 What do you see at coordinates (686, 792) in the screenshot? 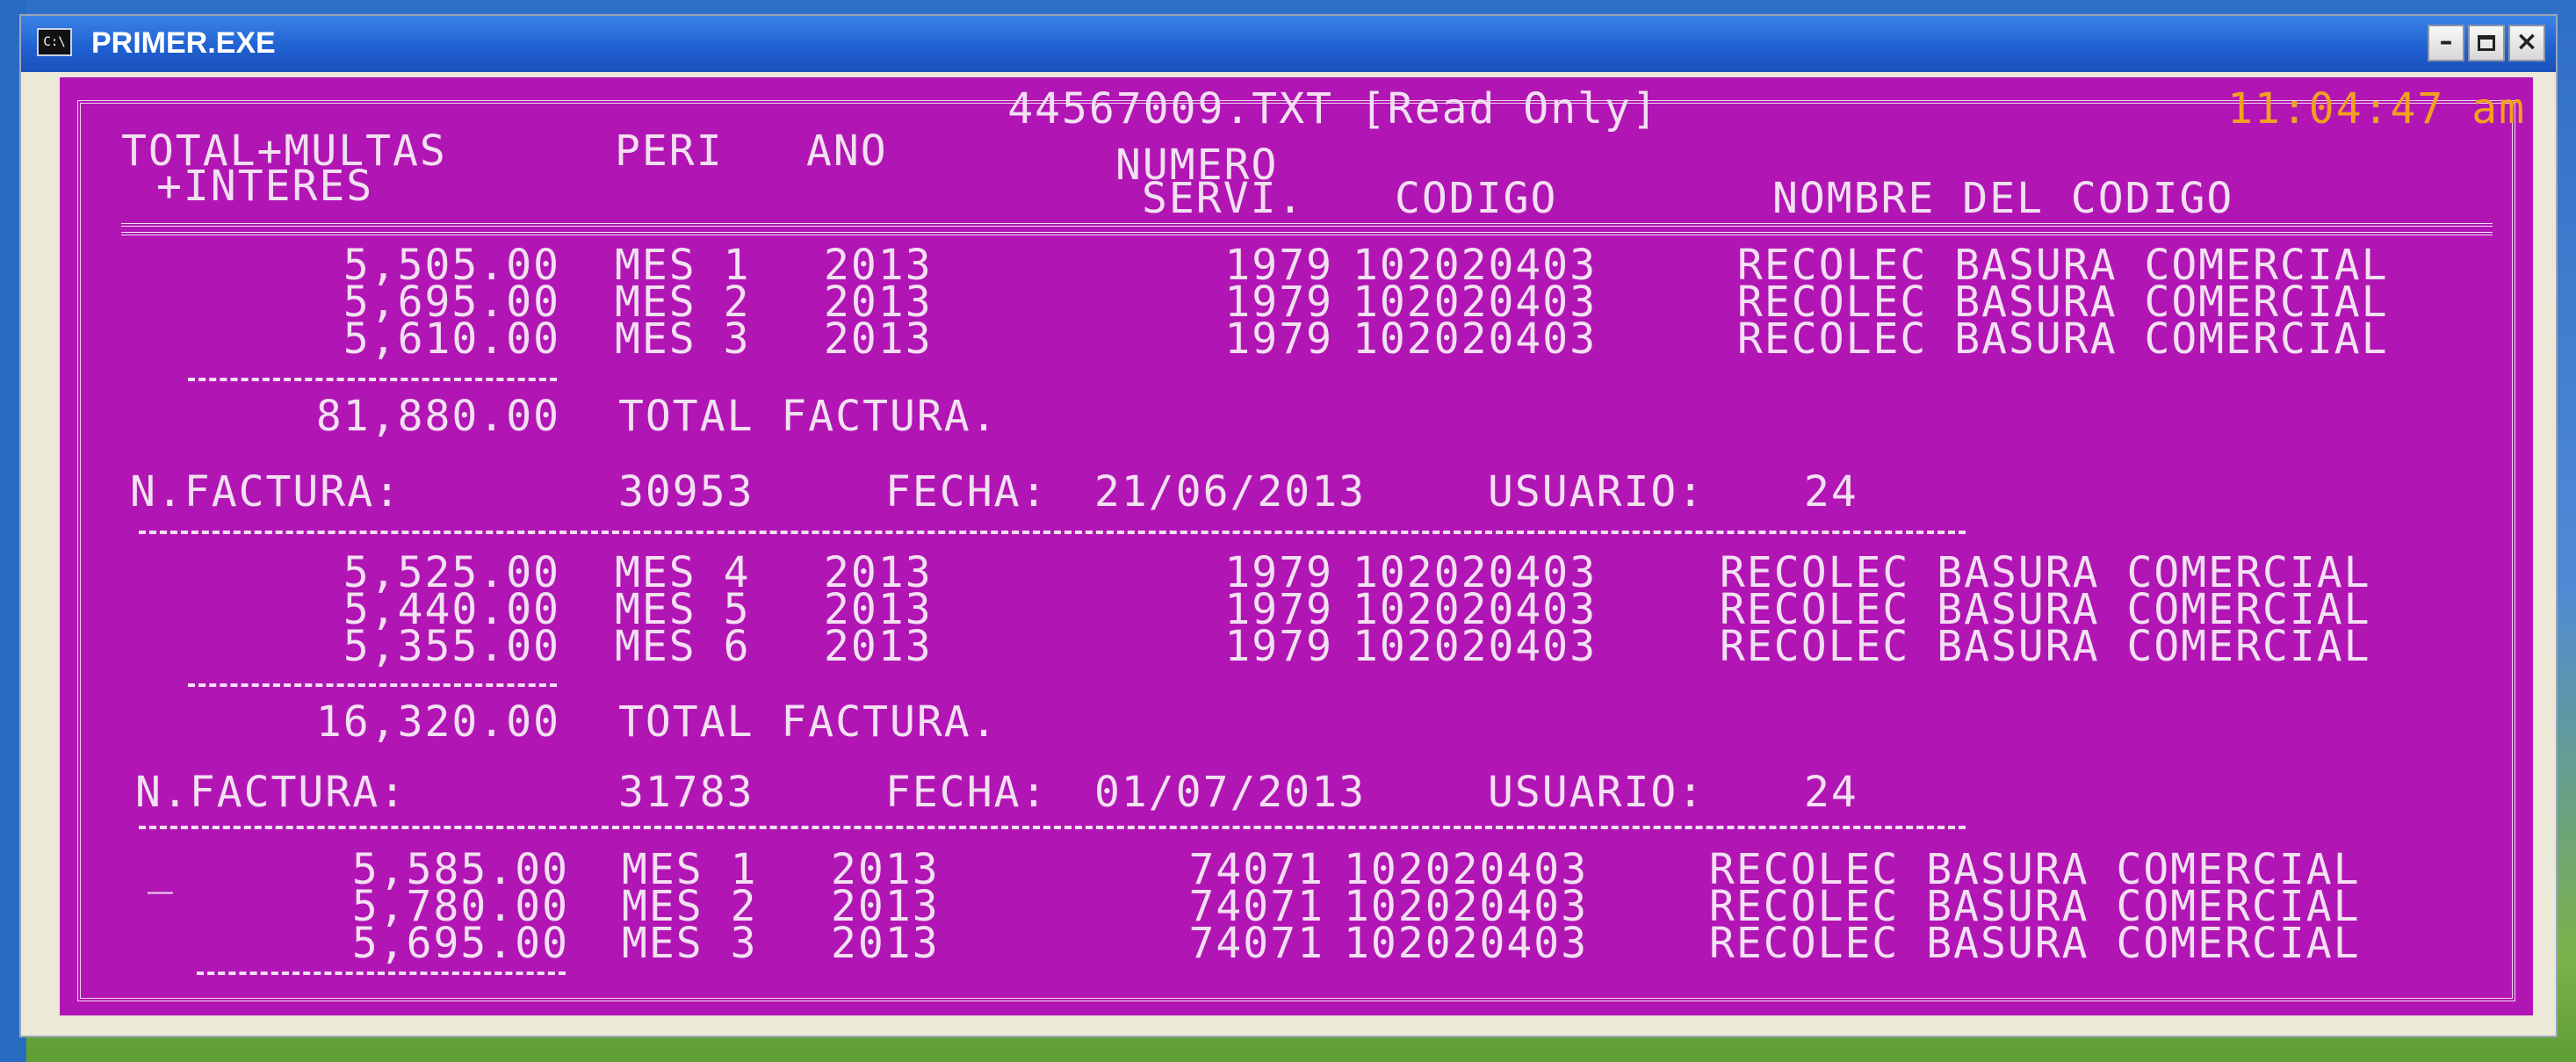
I see `invoice-number: 31783` at bounding box center [686, 792].